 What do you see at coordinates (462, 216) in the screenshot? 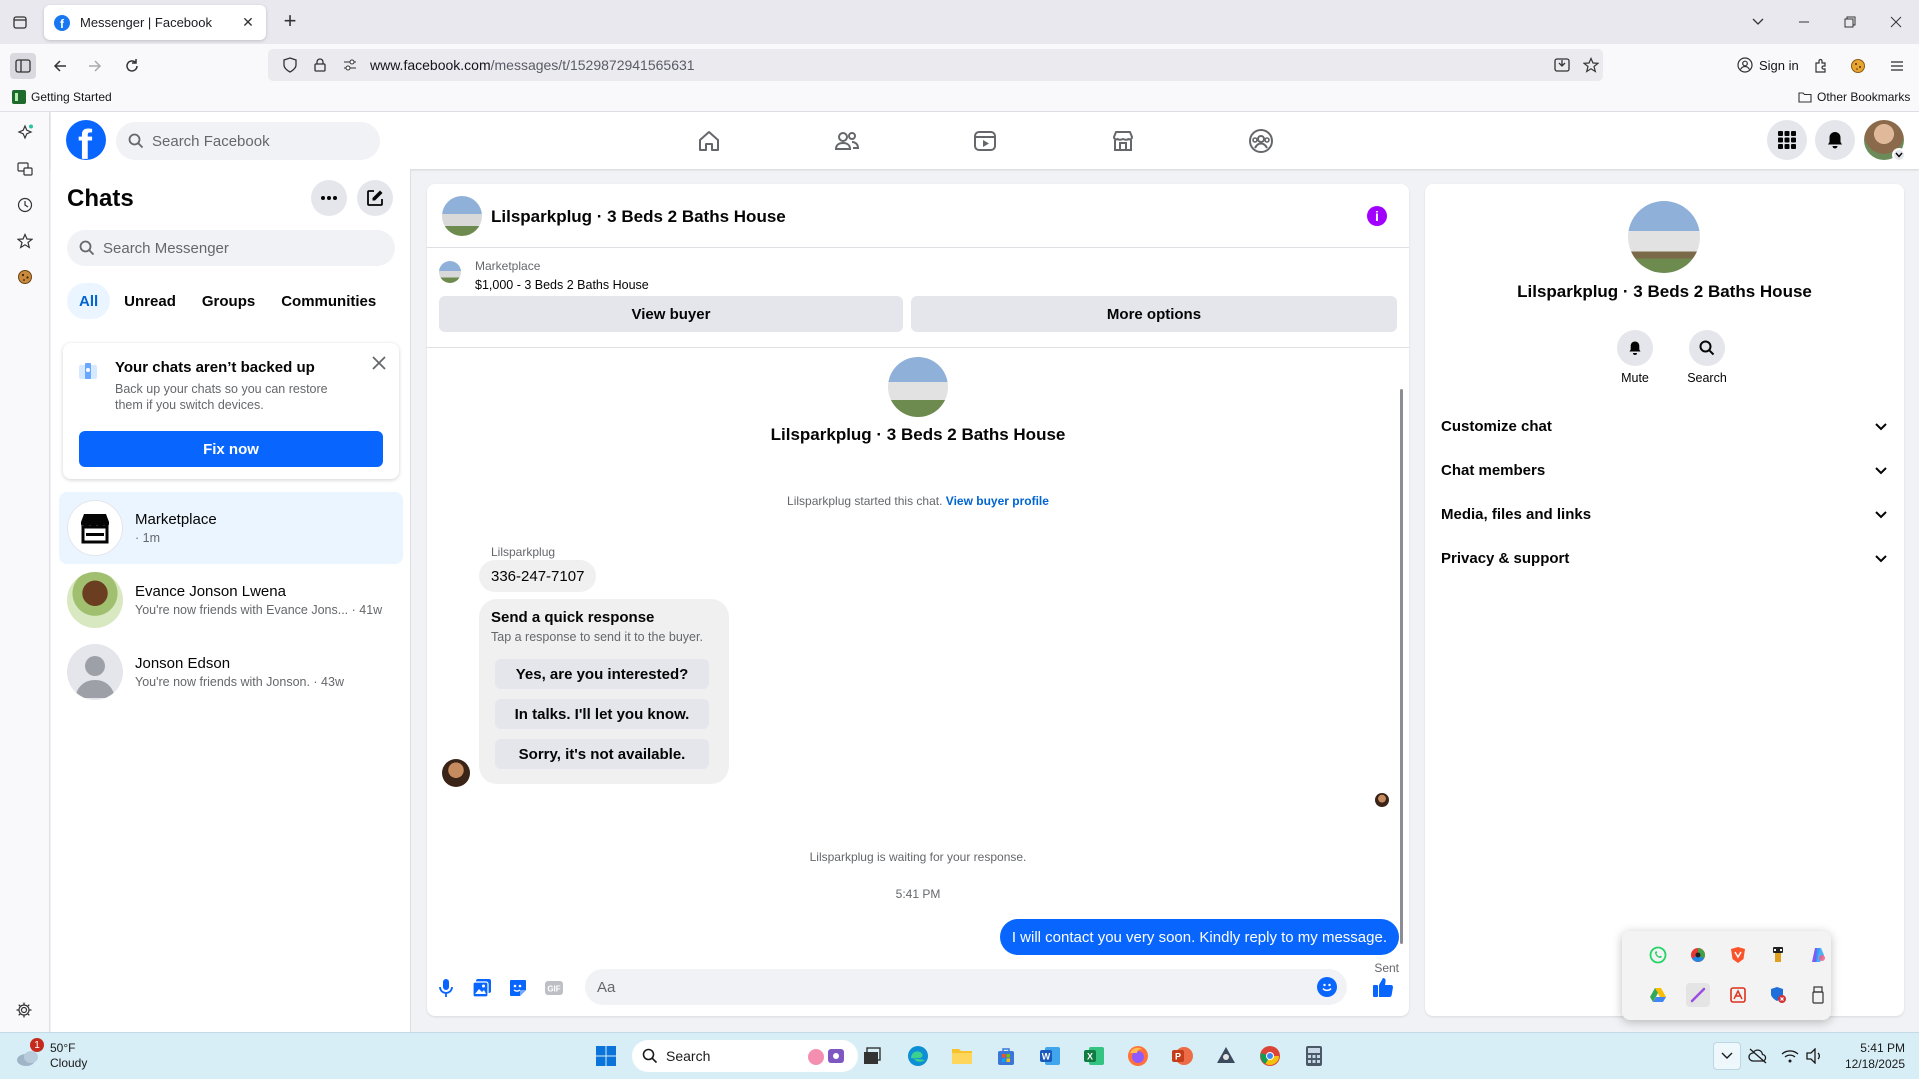
I see `house-avatar` at bounding box center [462, 216].